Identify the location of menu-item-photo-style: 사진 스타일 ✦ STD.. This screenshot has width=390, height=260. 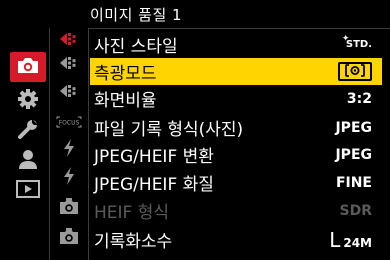
(236, 44).